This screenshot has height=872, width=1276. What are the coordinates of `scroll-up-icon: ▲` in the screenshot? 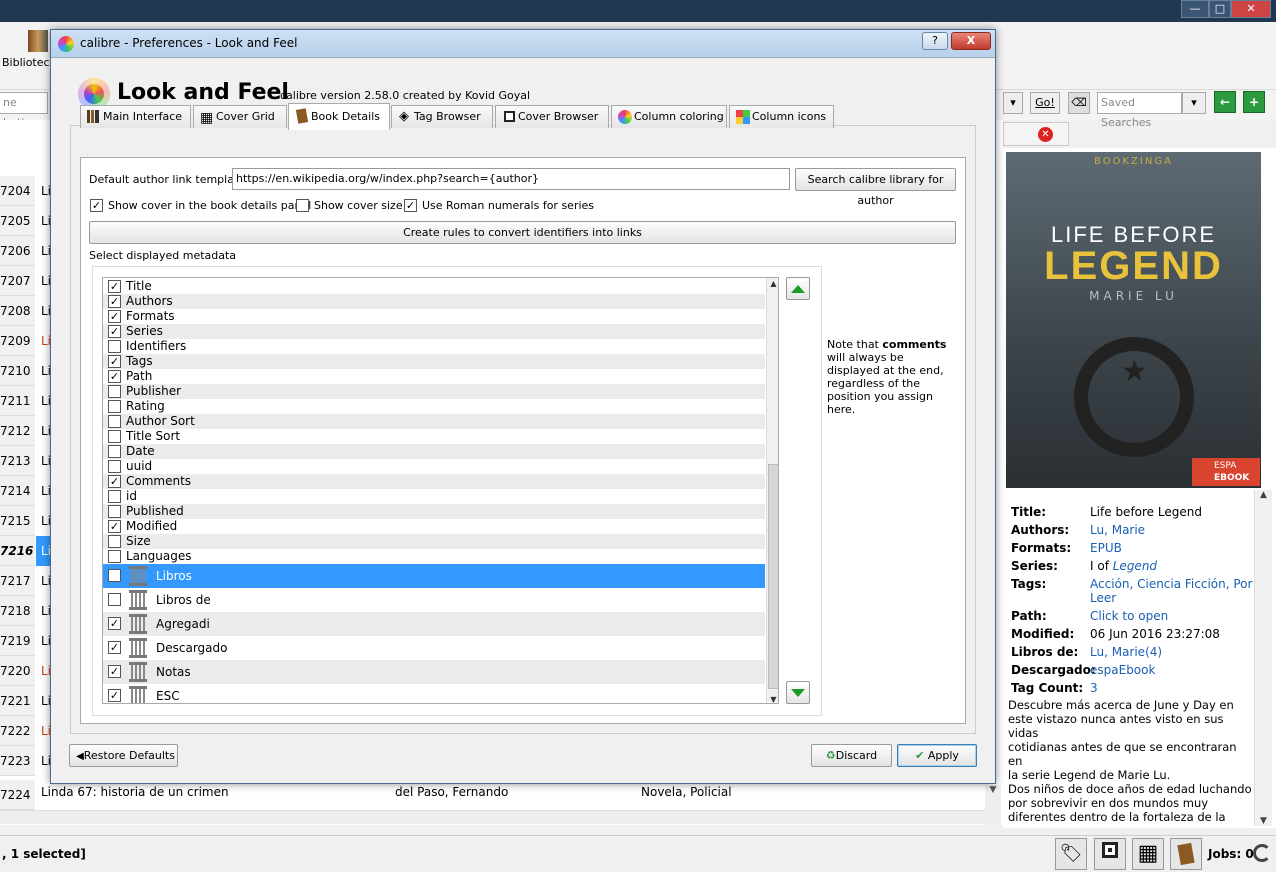 It's located at (772, 283).